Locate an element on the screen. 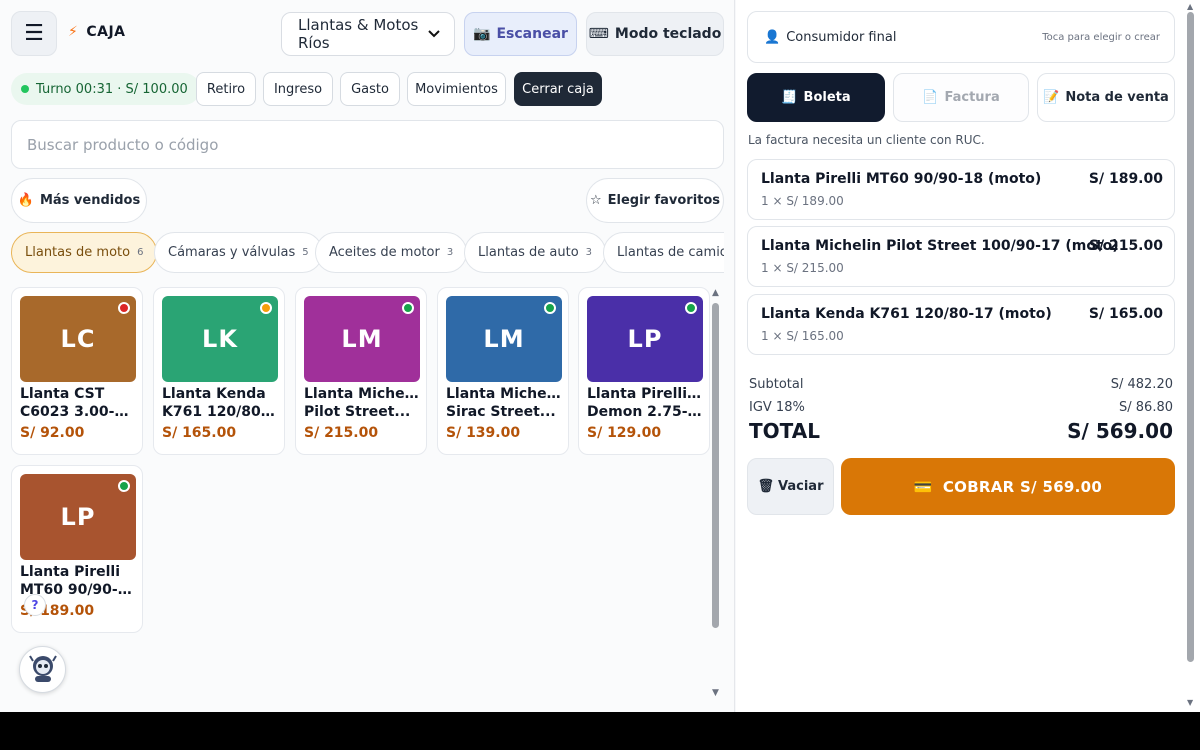 The width and height of the screenshot is (1200, 750). note-icon: 📝 is located at coordinates (1051, 97).